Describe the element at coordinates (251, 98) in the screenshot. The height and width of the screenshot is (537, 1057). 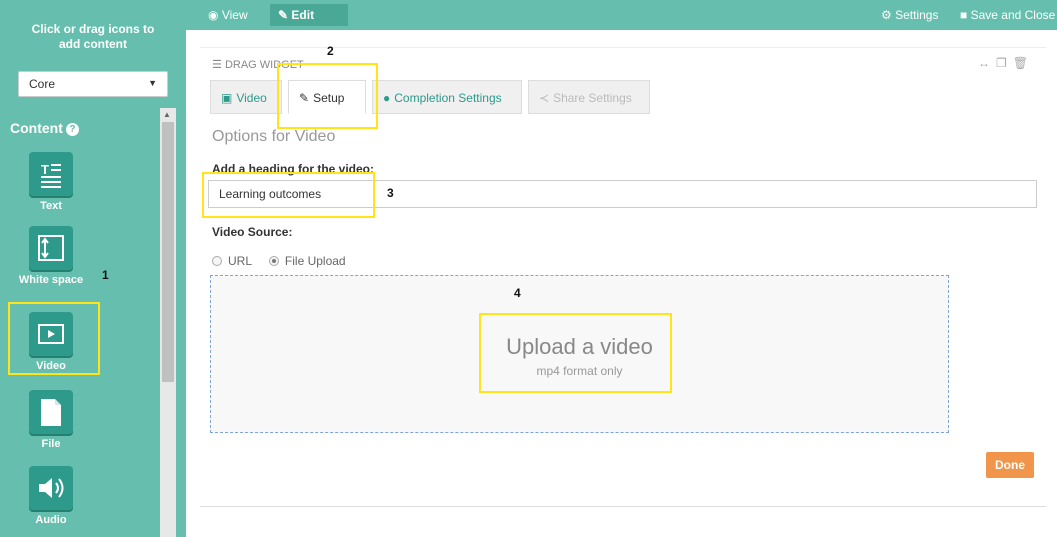
I see `tab-label: Video` at that location.